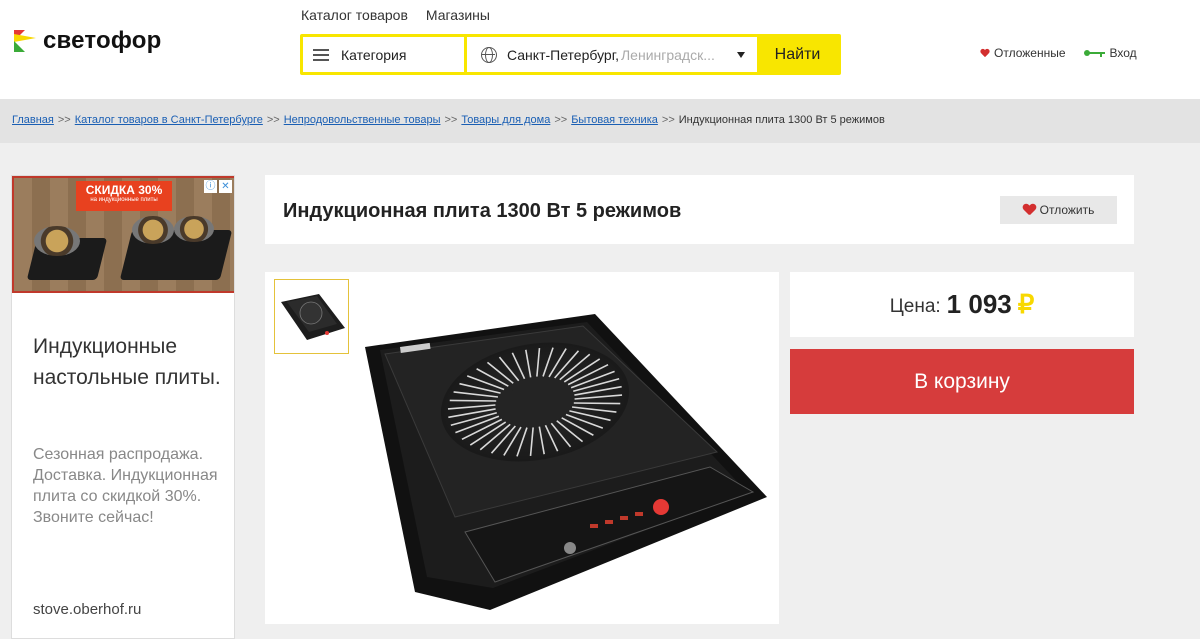  What do you see at coordinates (1030, 53) in the screenshot?
I see `saved-link: Отложенные` at bounding box center [1030, 53].